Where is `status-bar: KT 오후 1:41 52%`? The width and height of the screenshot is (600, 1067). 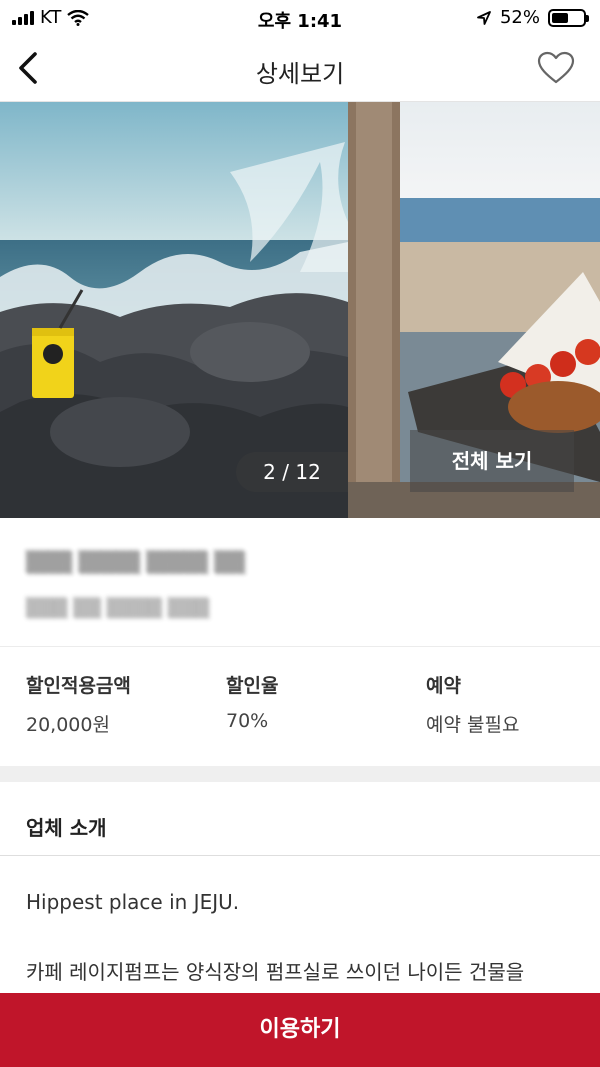
status-bar: KT 오후 1:41 52% is located at coordinates (300, 18).